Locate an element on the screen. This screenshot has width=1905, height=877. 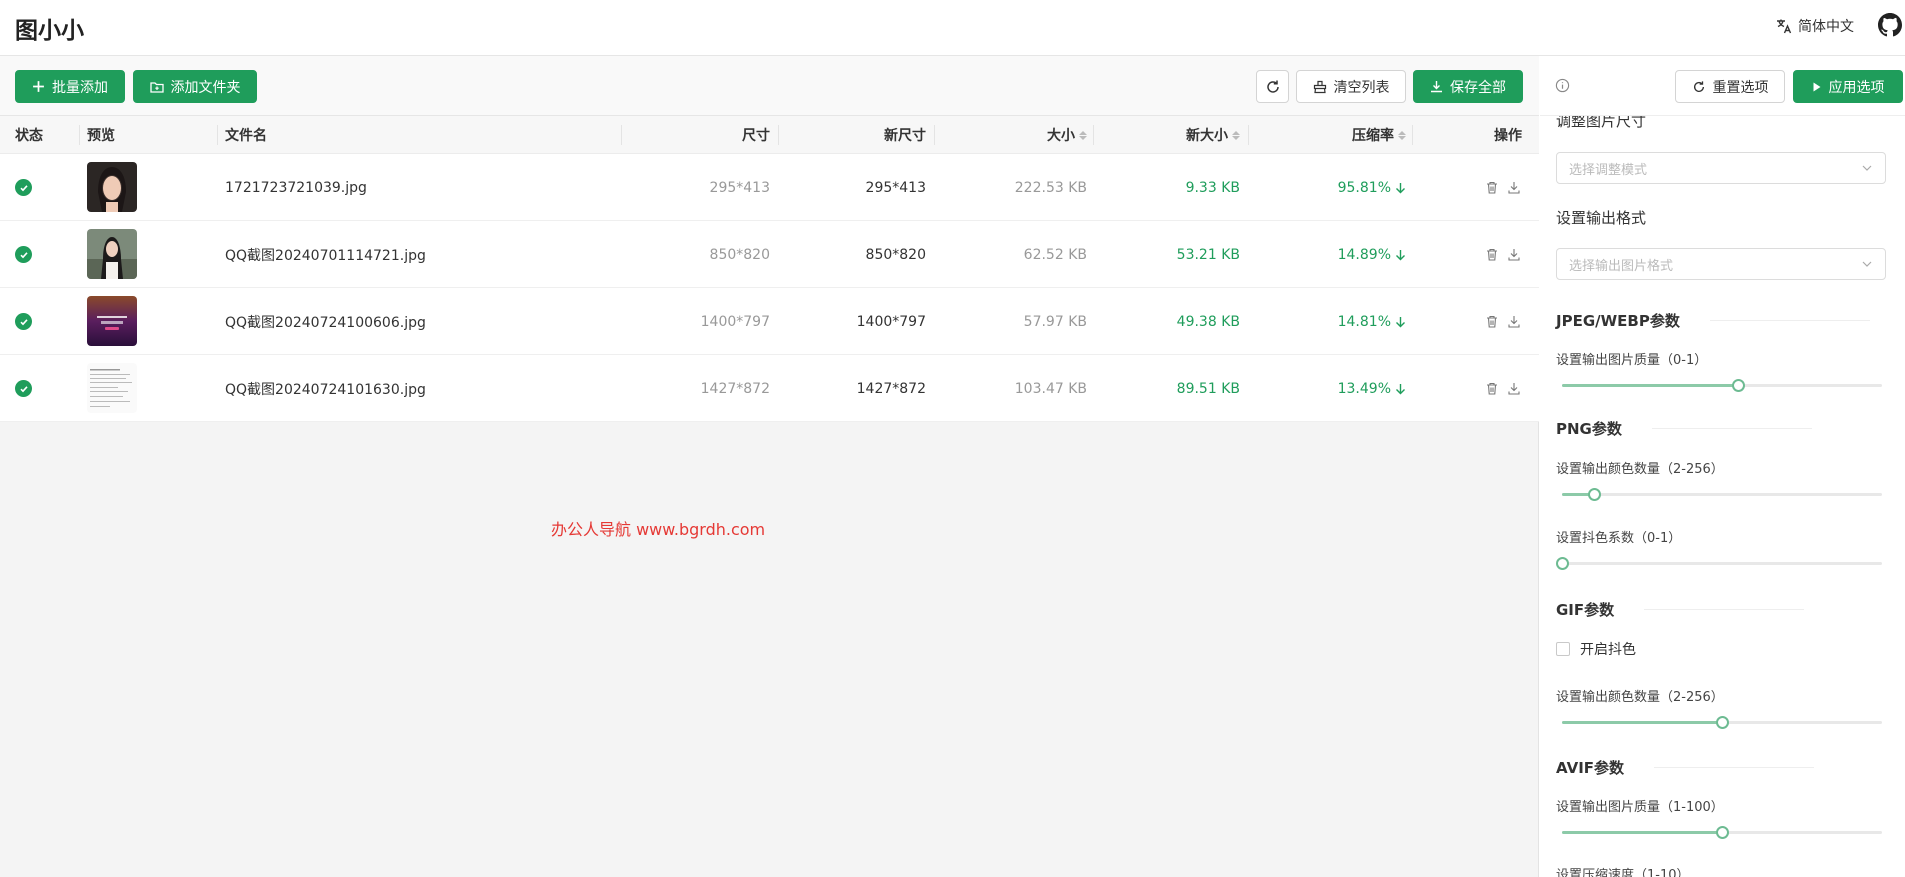
add-folder-button: 添加文件夹 is located at coordinates (195, 86).